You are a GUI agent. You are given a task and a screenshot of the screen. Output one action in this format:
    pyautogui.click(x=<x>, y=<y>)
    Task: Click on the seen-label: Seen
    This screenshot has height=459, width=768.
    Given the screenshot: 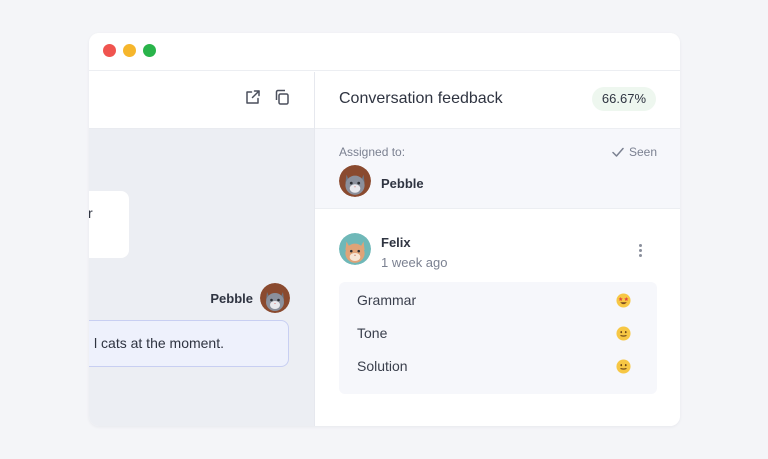 What is the action you would take?
    pyautogui.click(x=642, y=152)
    